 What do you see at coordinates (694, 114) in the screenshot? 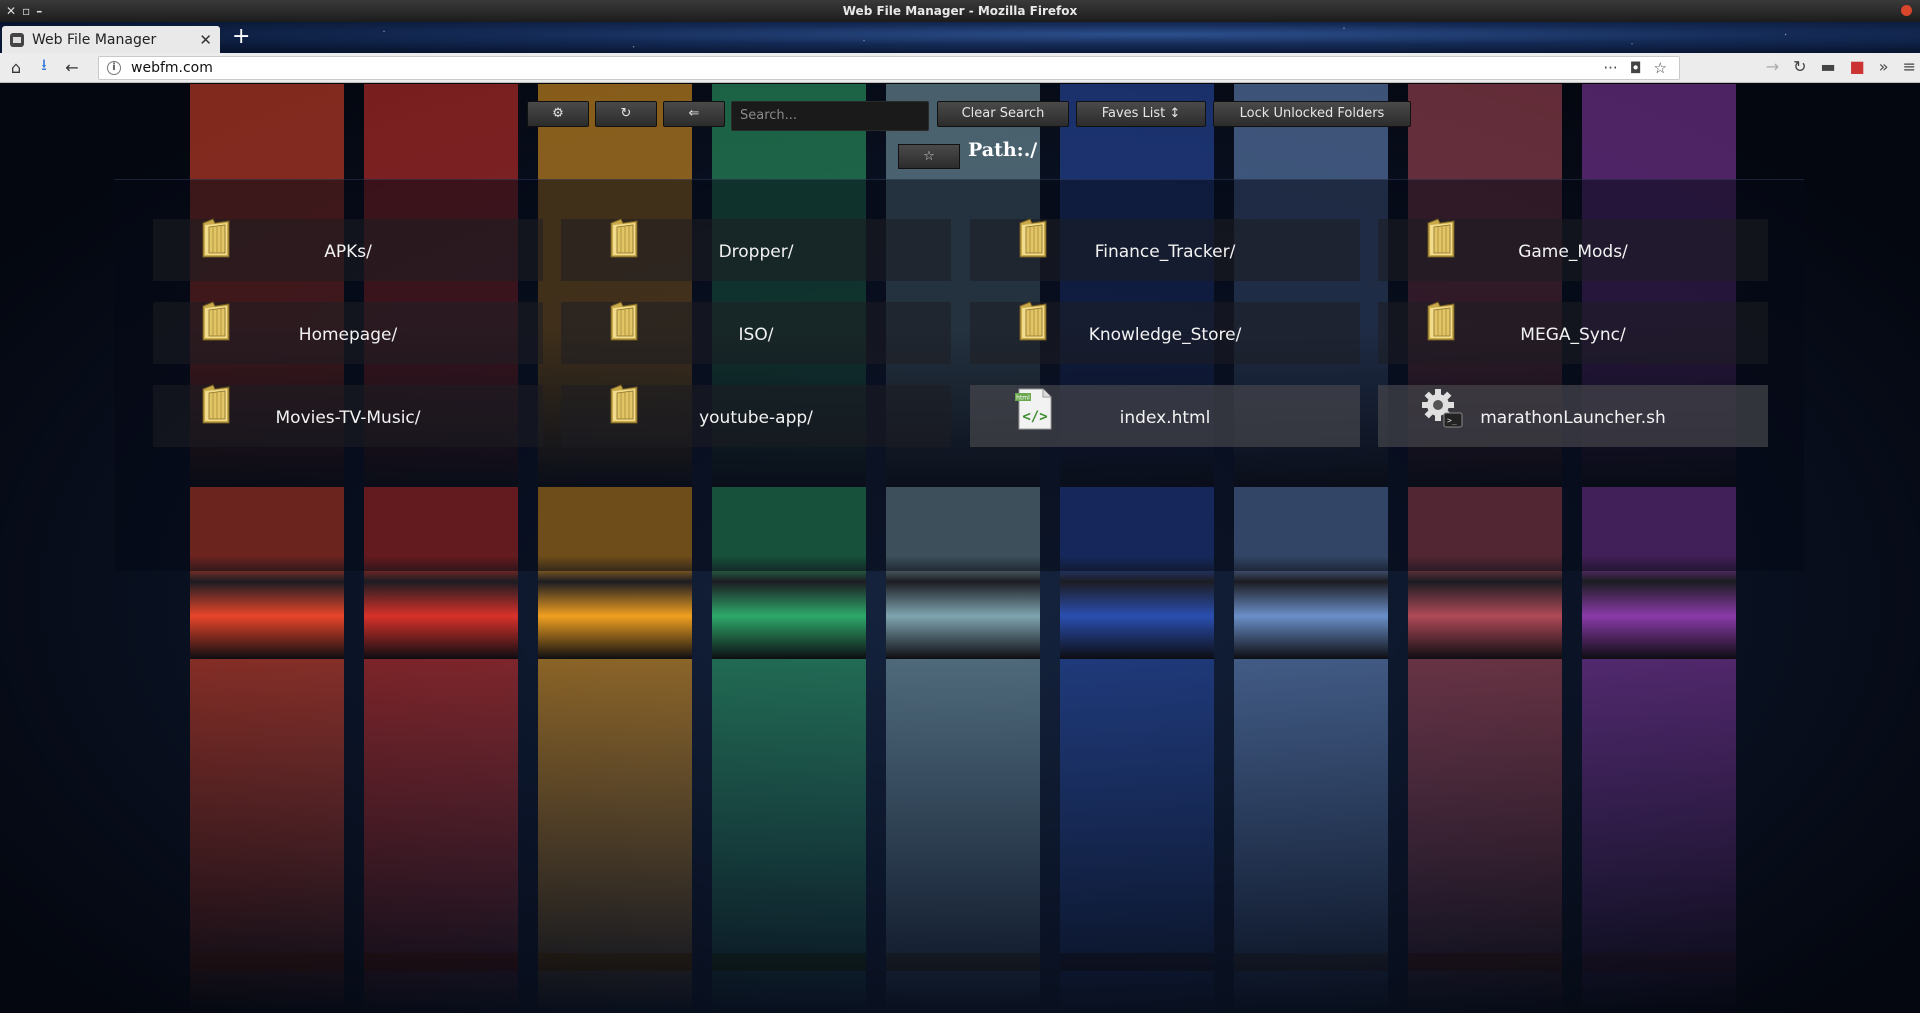
I see `back-button: ⇐` at bounding box center [694, 114].